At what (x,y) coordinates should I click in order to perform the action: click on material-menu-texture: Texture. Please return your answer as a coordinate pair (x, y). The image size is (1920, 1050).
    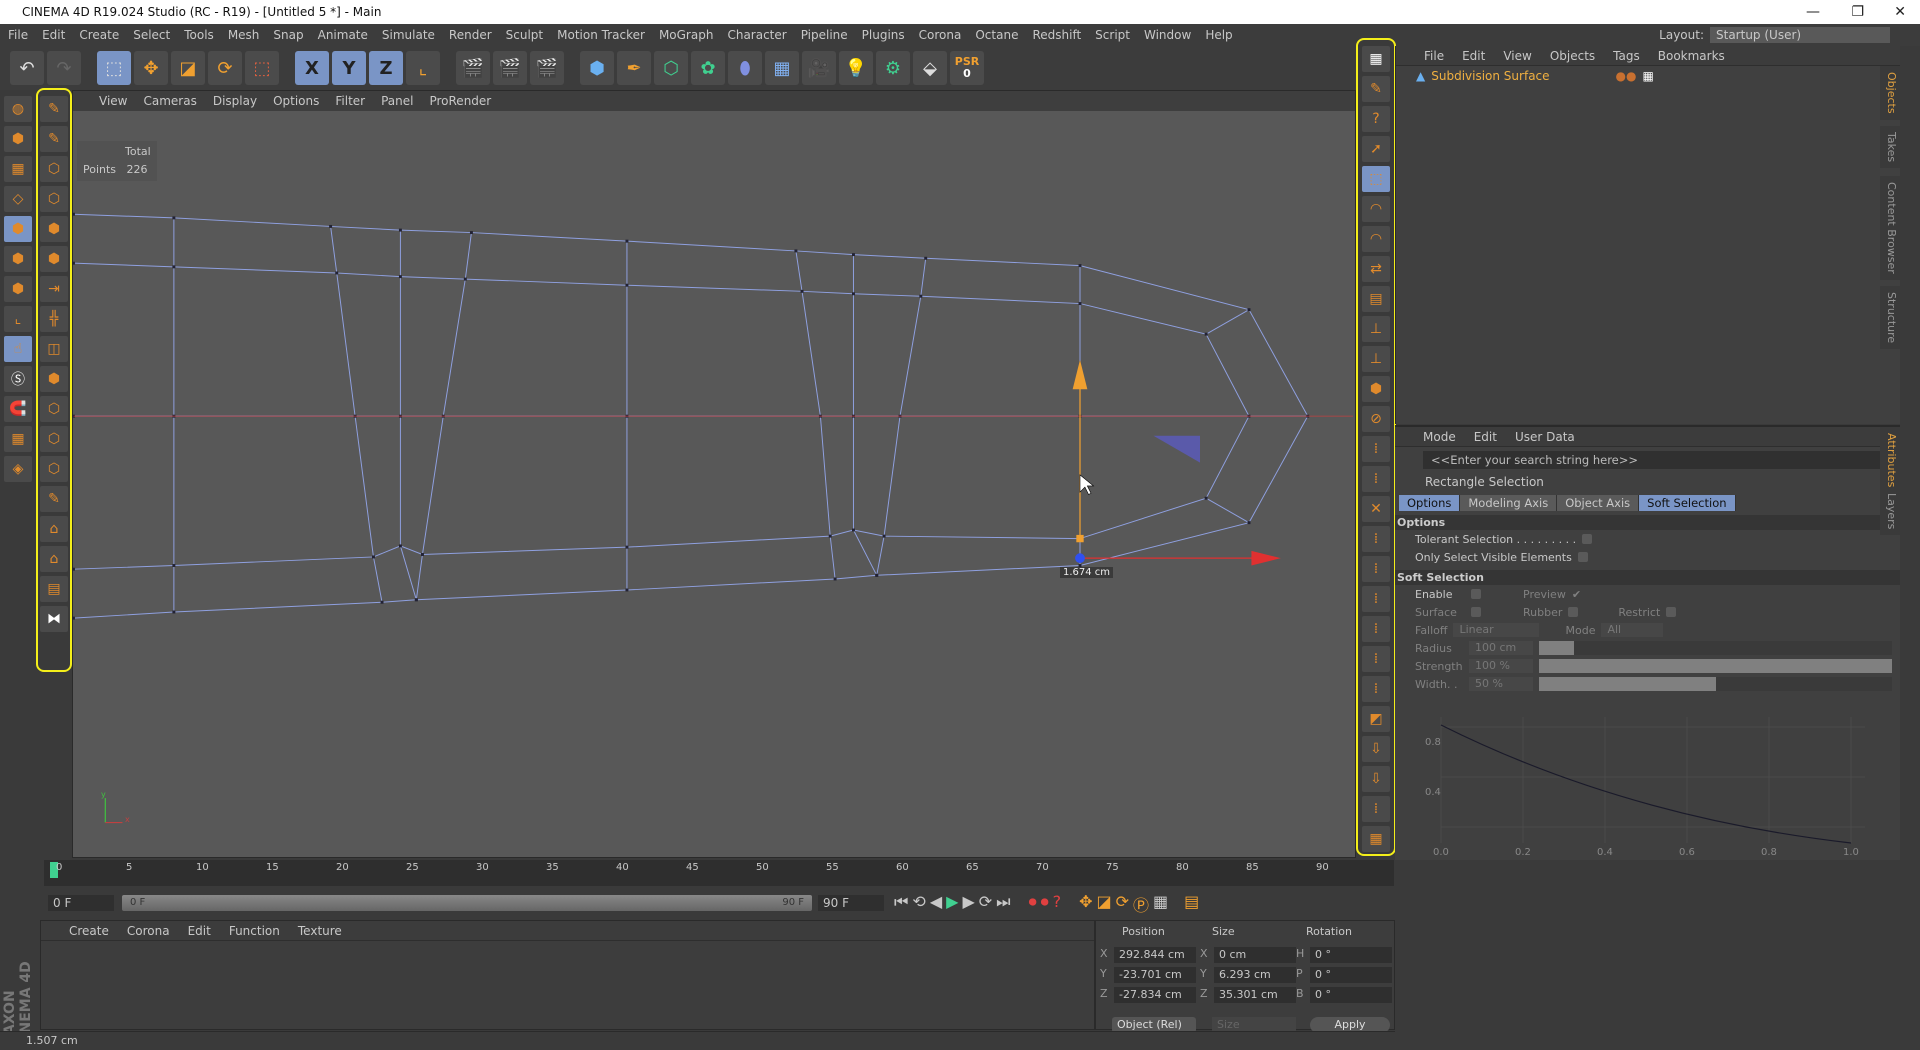
    Looking at the image, I should click on (320, 931).